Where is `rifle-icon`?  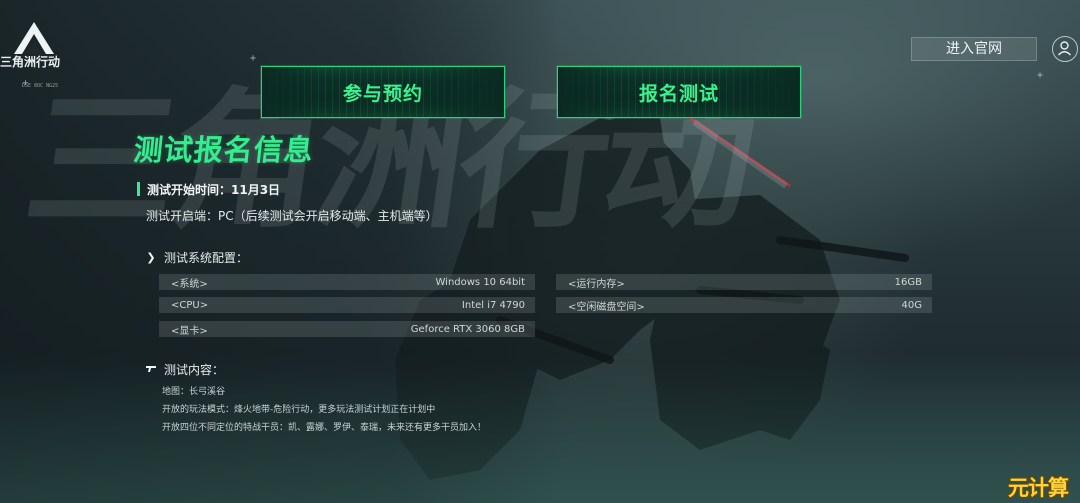
rifle-icon is located at coordinates (151, 369).